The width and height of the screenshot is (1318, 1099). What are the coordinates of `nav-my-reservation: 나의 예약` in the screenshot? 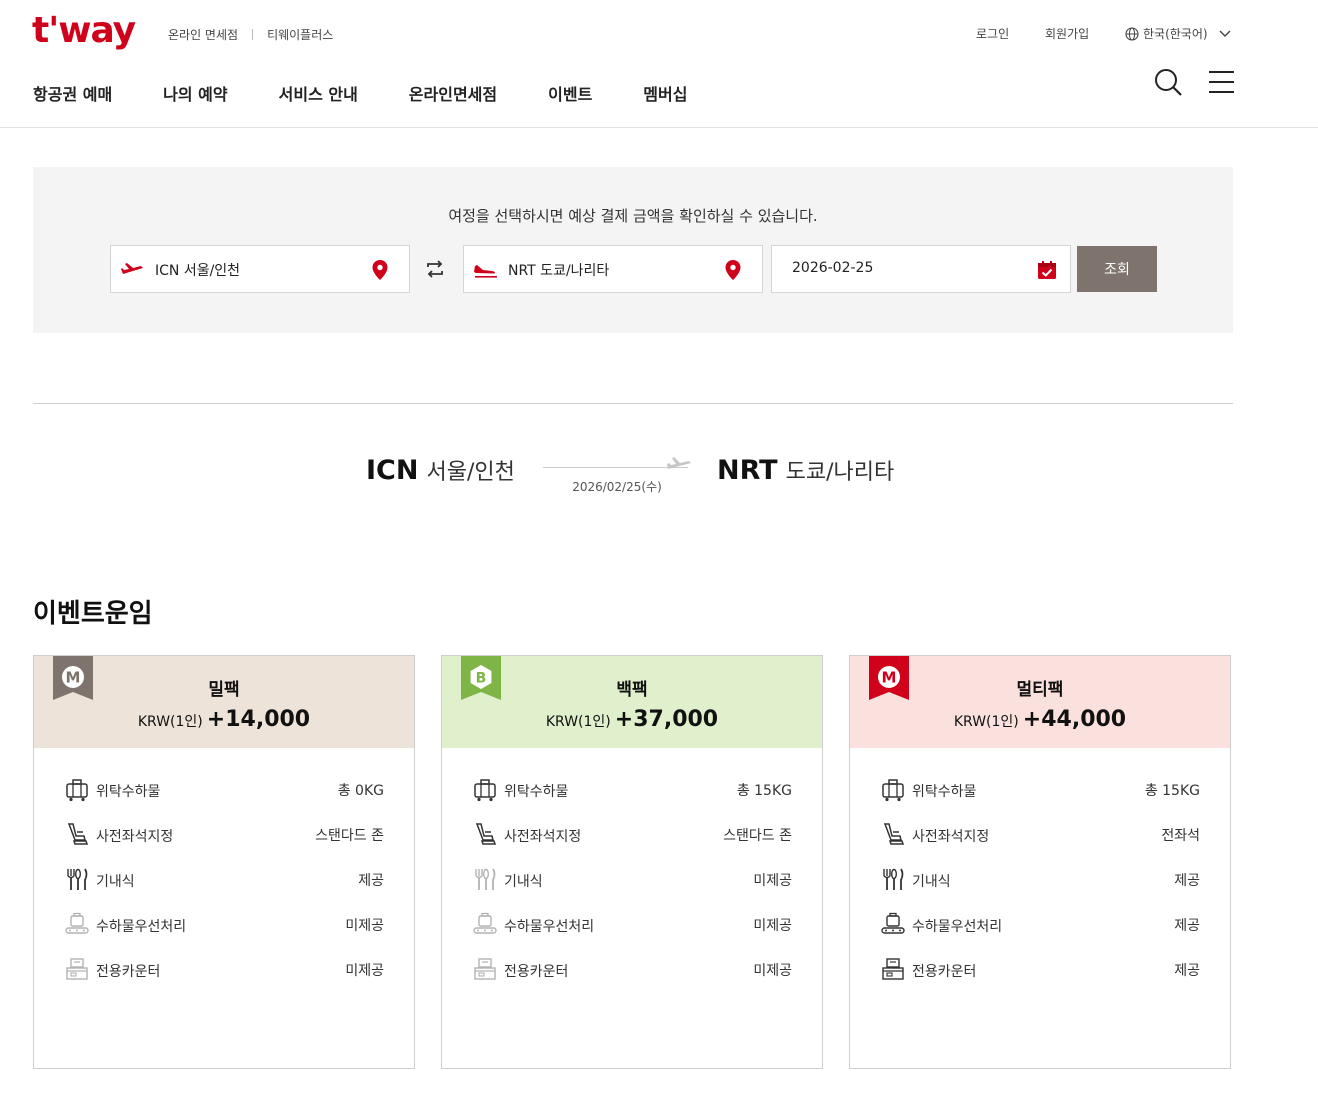 It's located at (195, 93).